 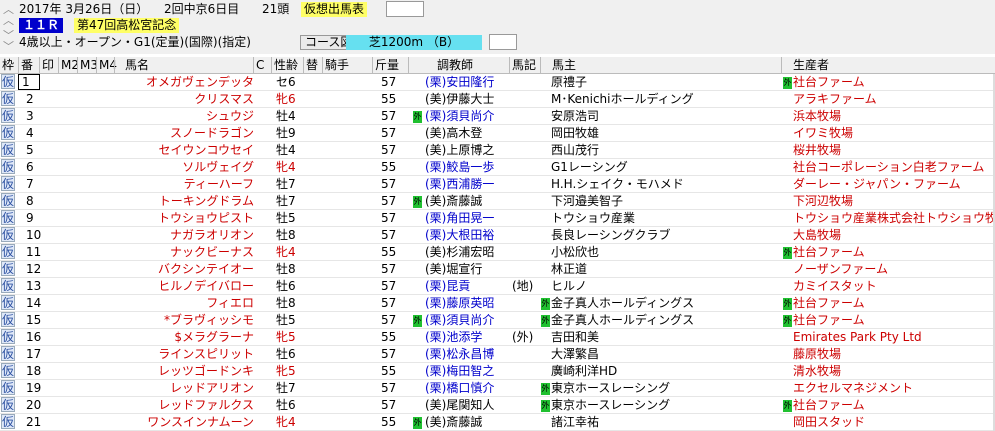 I want to click on horse-number: 3, so click(x=33, y=116).